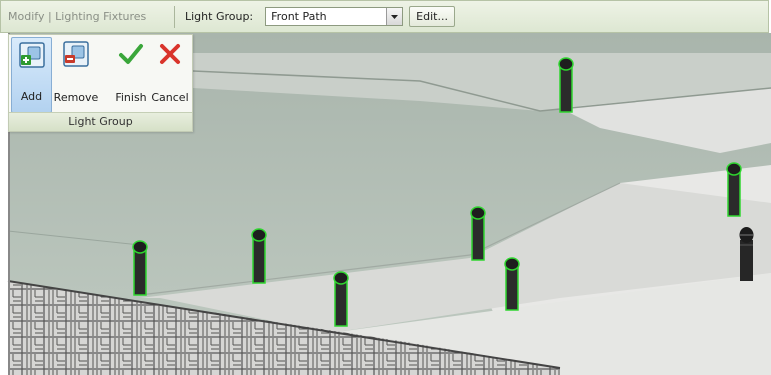 The width and height of the screenshot is (771, 375). Describe the element at coordinates (219, 16) in the screenshot. I see `light-group-label: Light Group:` at that location.